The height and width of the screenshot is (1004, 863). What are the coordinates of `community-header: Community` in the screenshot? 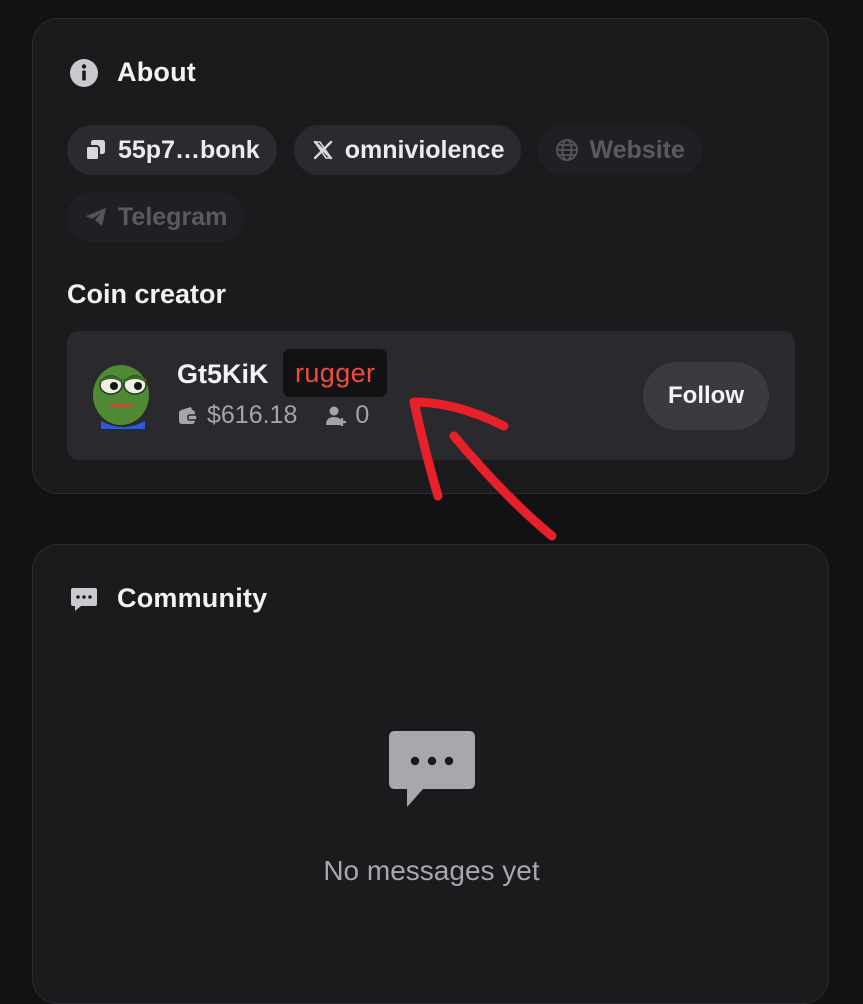 It's located at (168, 598).